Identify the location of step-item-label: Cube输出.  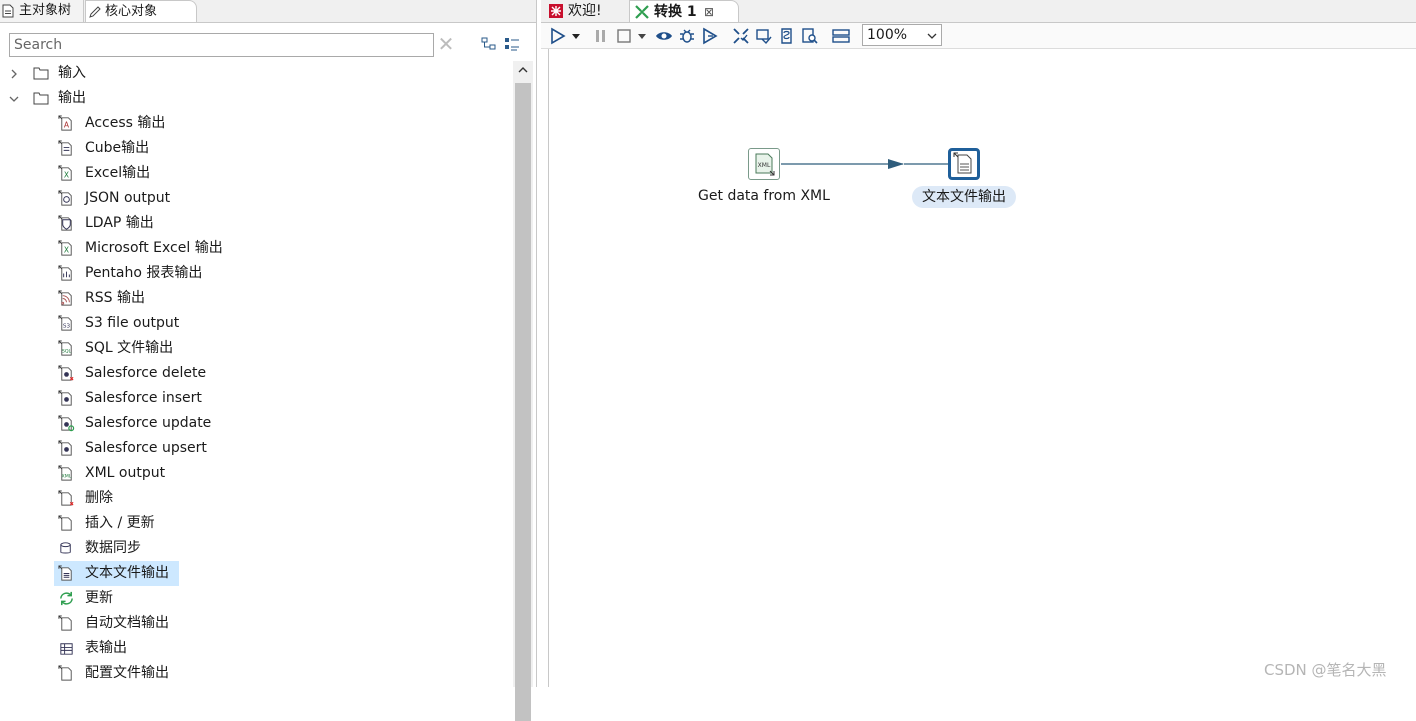
(117, 148).